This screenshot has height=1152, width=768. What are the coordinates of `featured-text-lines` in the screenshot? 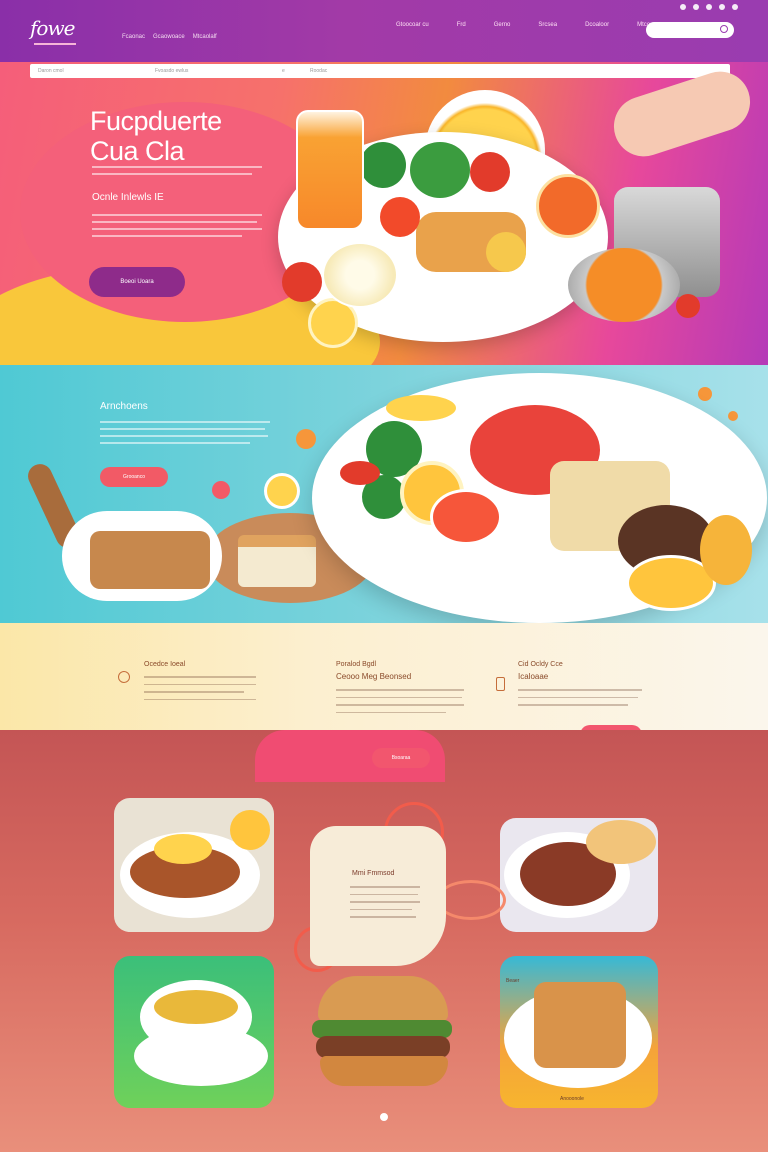 It's located at (386, 905).